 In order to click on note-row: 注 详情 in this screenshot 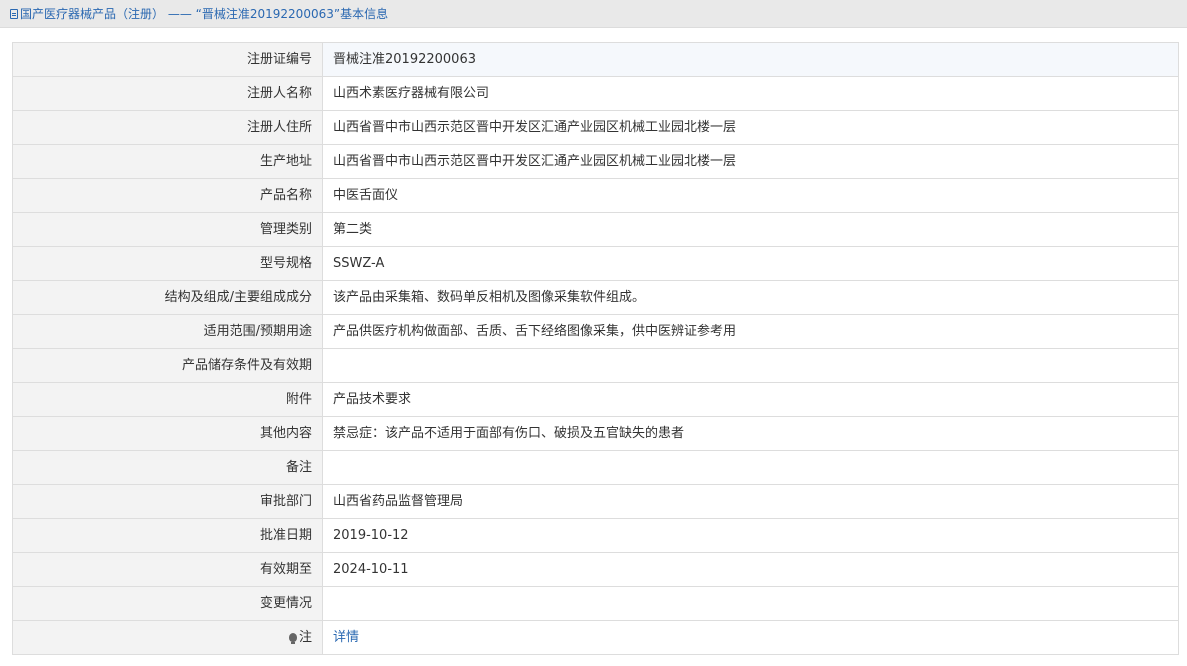, I will do `click(595, 637)`.